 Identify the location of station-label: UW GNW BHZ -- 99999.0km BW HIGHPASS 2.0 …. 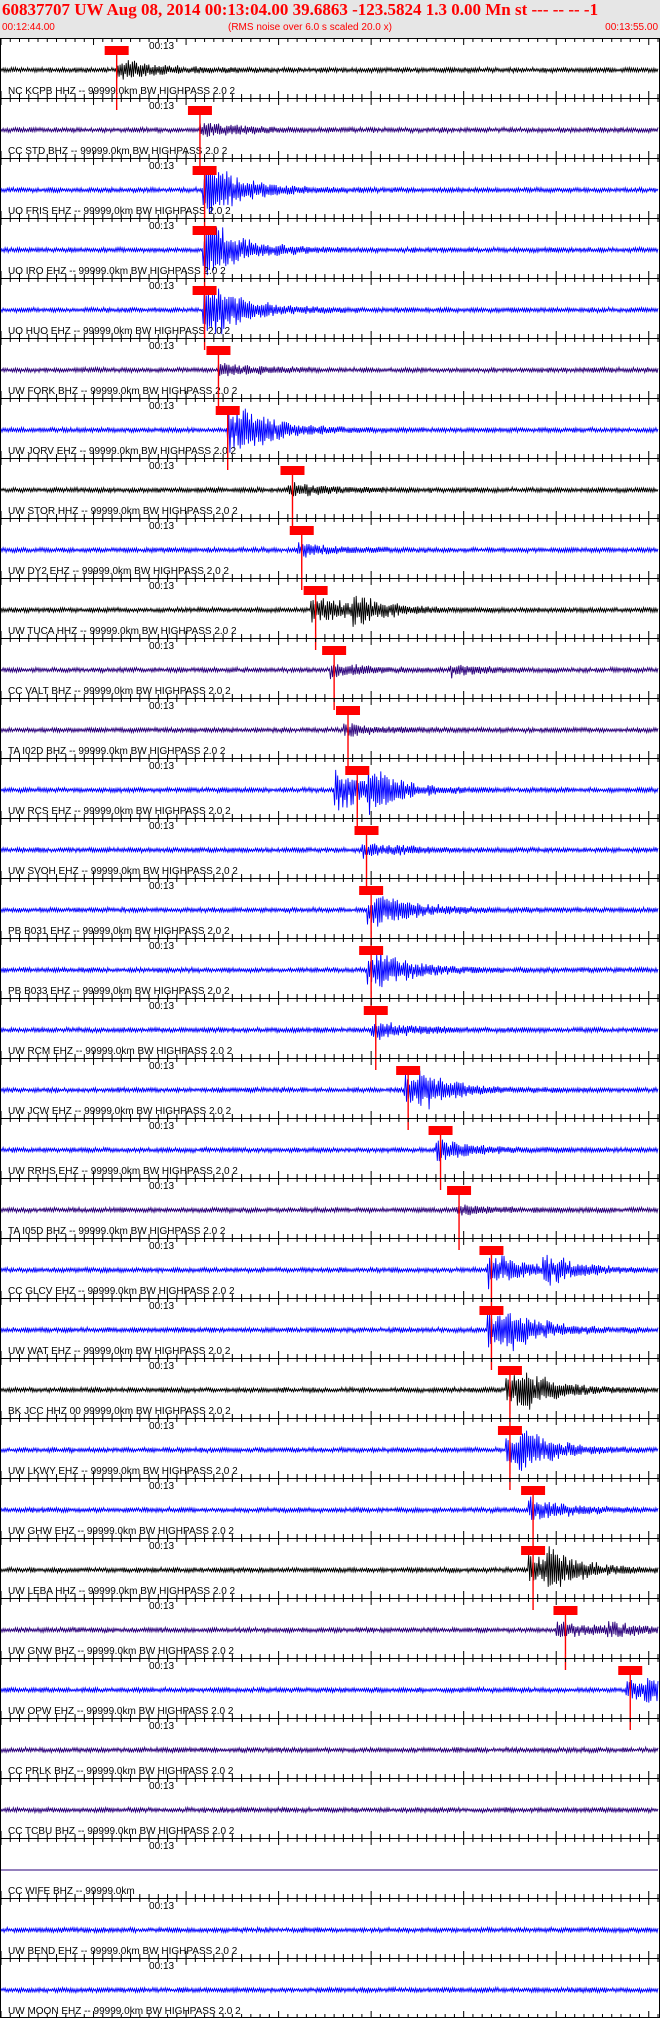
(121, 1651).